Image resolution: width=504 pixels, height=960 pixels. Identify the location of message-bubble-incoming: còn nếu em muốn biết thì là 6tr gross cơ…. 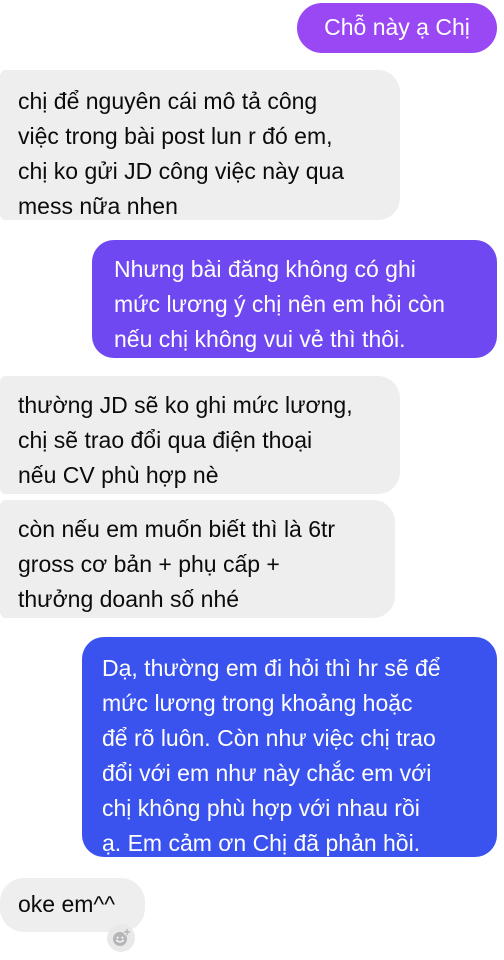
(197, 559).